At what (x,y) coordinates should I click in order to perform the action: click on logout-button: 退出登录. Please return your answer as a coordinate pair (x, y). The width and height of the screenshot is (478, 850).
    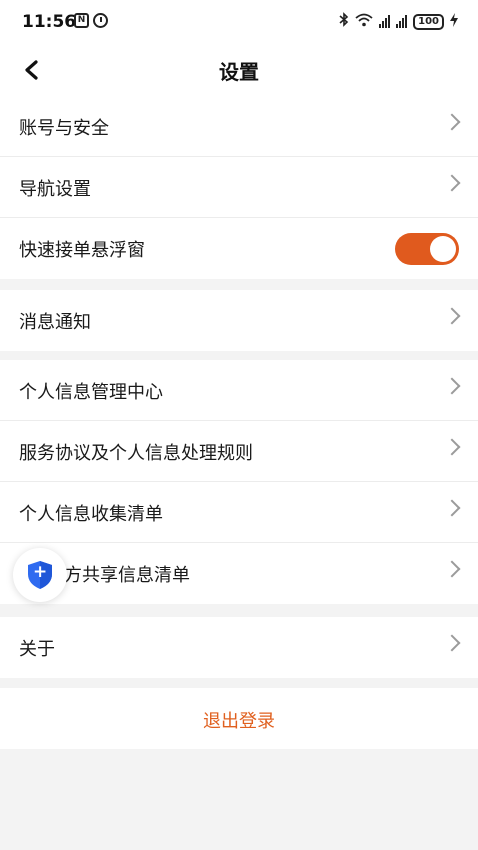
    Looking at the image, I should click on (239, 720).